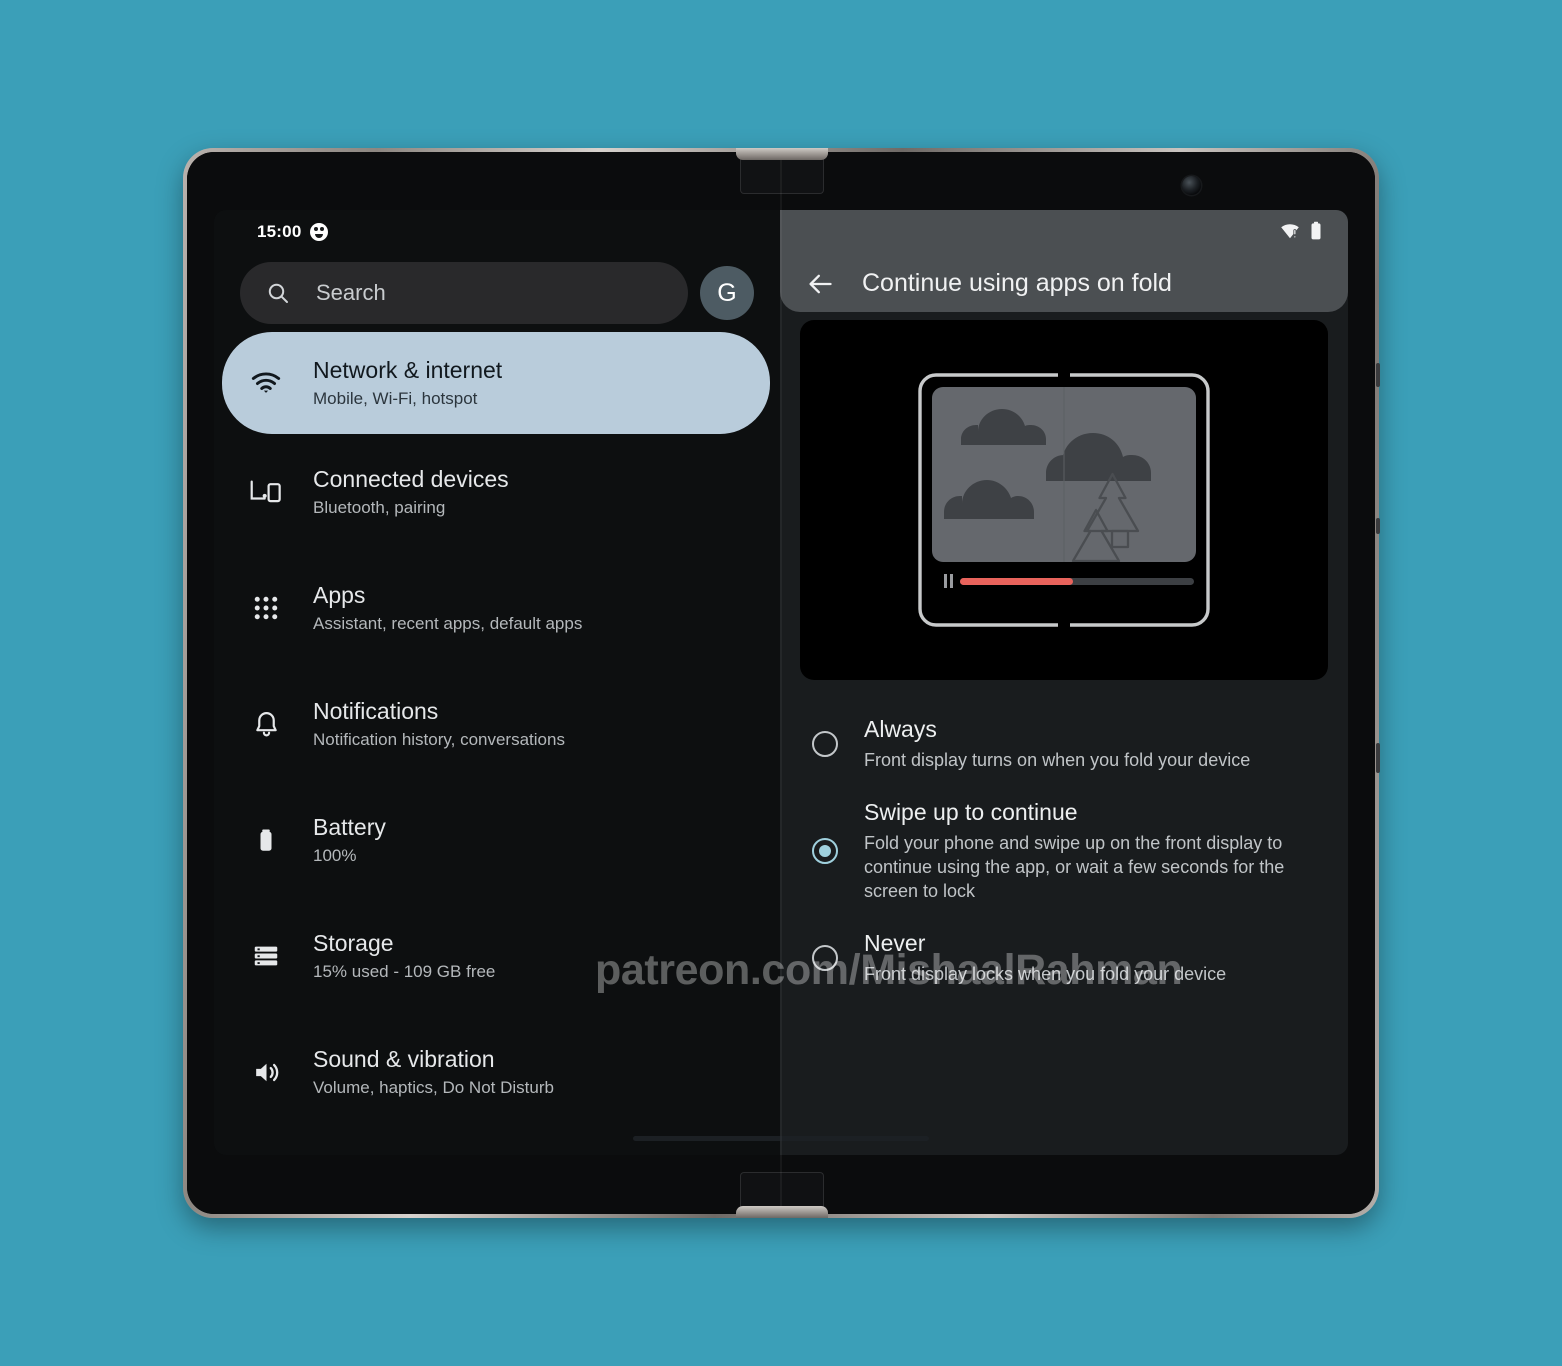 The height and width of the screenshot is (1366, 1562). I want to click on wifi-no-internet-icon, so click(1290, 233).